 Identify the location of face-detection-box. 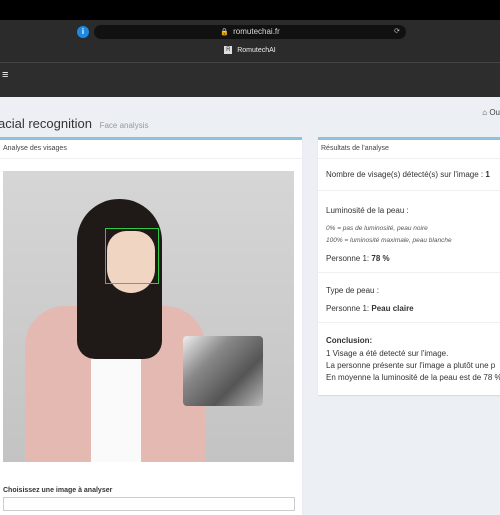
(132, 256).